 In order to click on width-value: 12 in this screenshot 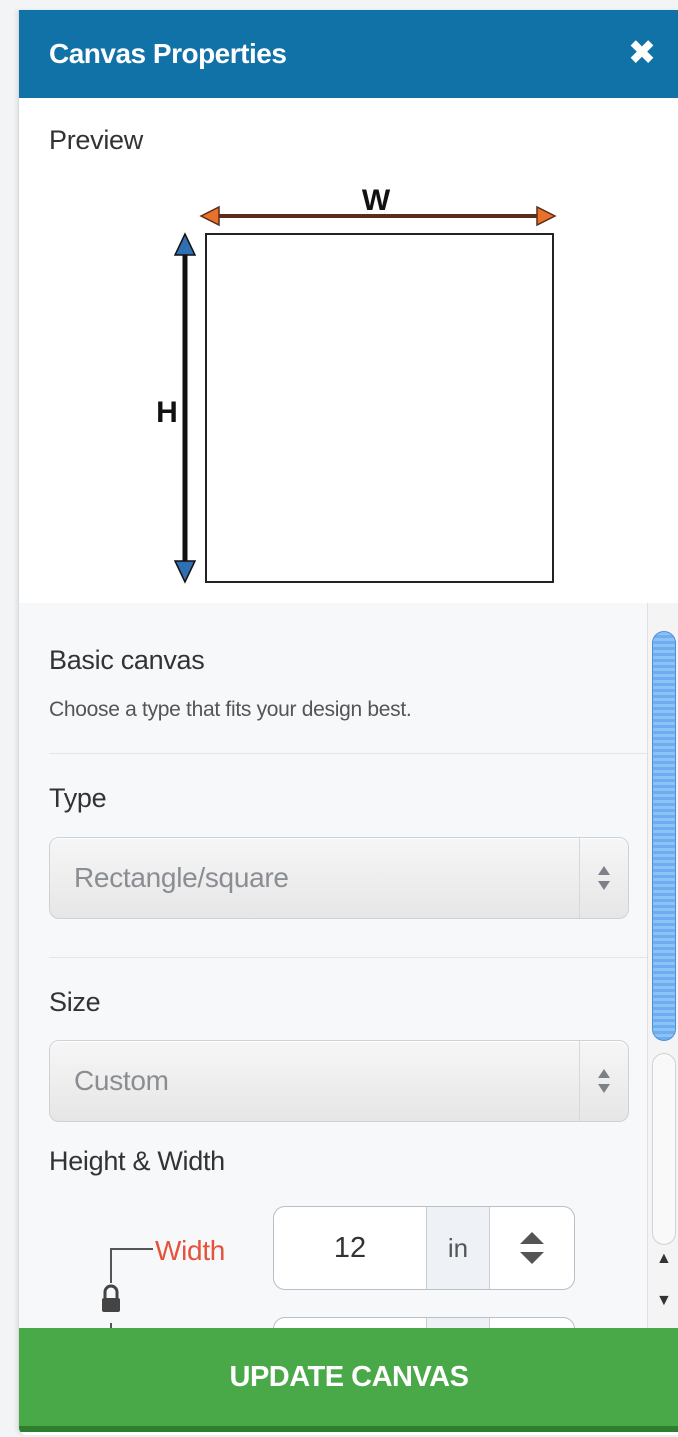, I will do `click(350, 1248)`.